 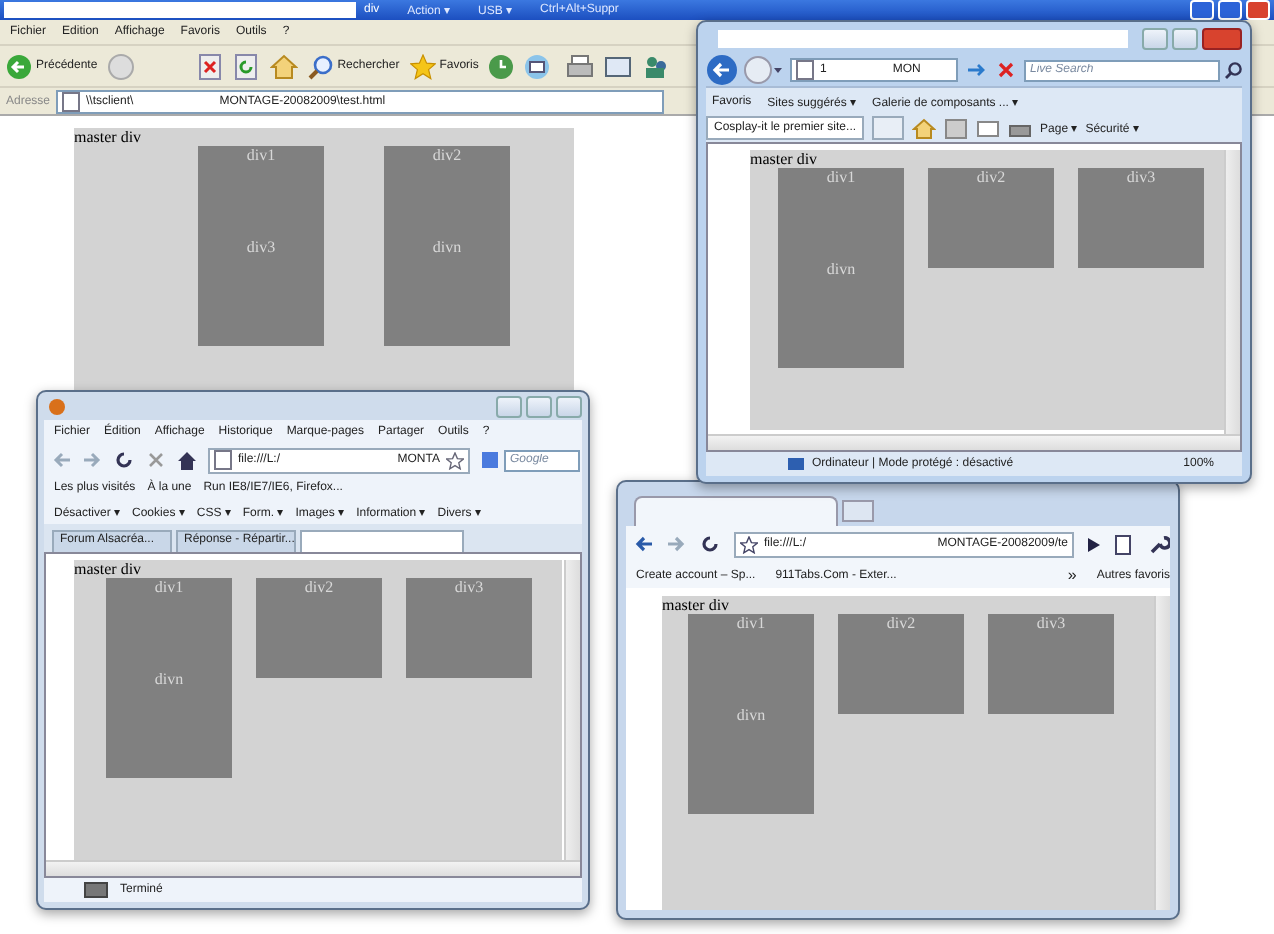 I want to click on mail-icon, so click(x=988, y=128).